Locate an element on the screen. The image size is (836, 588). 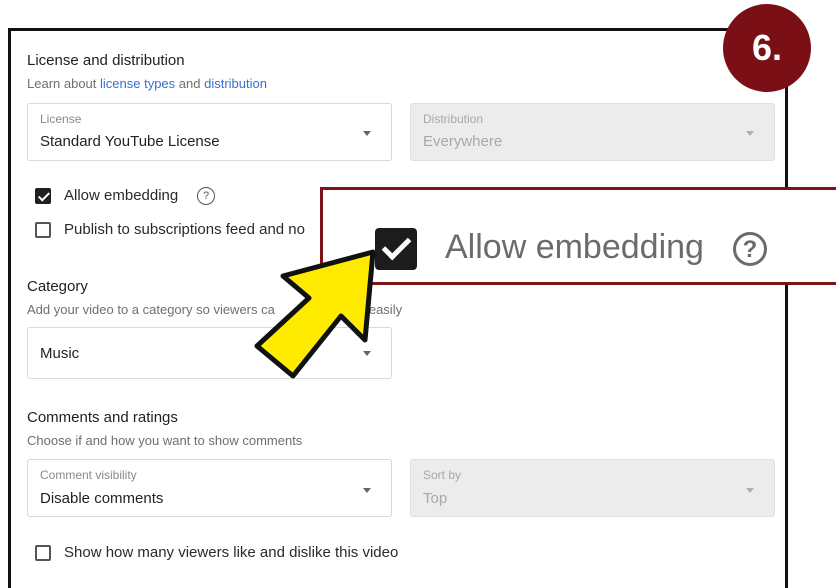
license-types-link: license types is located at coordinates (137, 83).